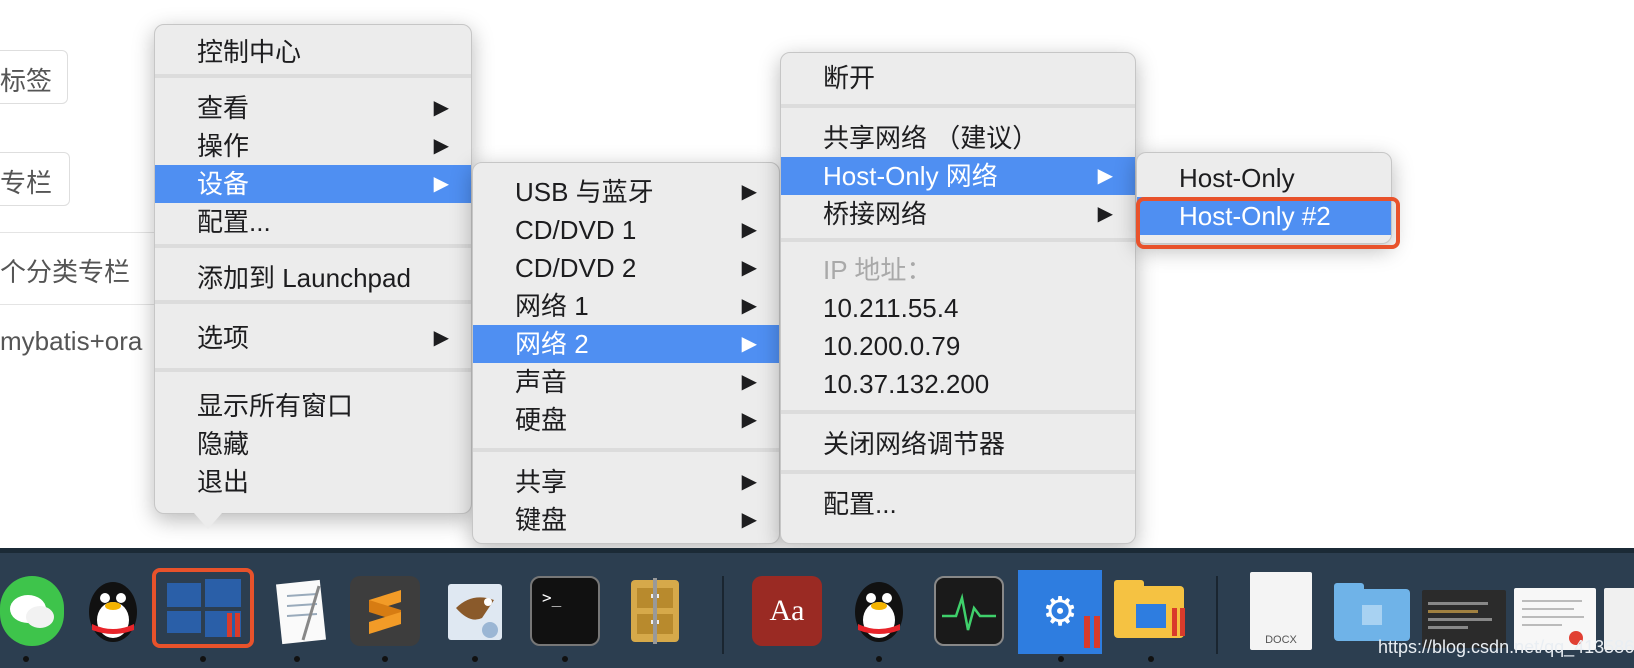 This screenshot has width=1634, height=668. What do you see at coordinates (626, 520) in the screenshot?
I see `menu-item-keyboard: 键盘 ▶` at bounding box center [626, 520].